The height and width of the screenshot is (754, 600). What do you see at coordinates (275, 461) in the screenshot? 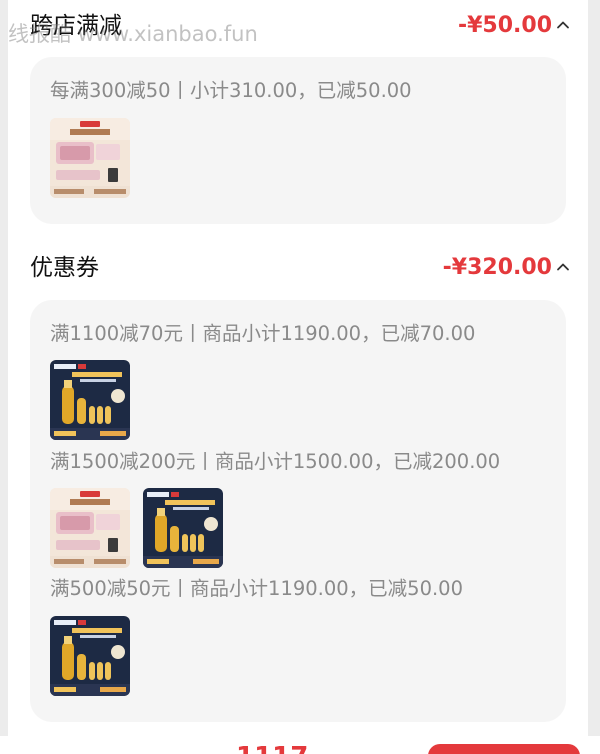
I see `coupon-rule-text: 满1500减200元丨商品小计1500.00，已减200.00` at bounding box center [275, 461].